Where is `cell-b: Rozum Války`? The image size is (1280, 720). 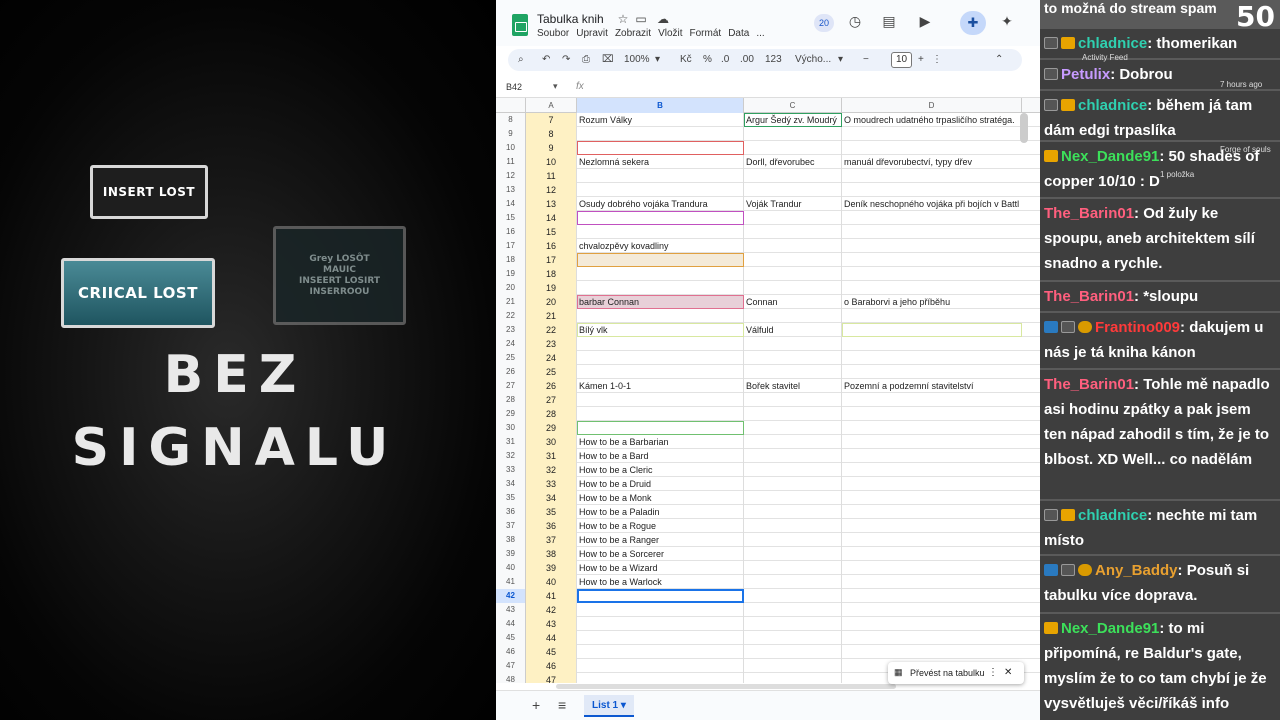
cell-b: Rozum Války is located at coordinates (660, 120).